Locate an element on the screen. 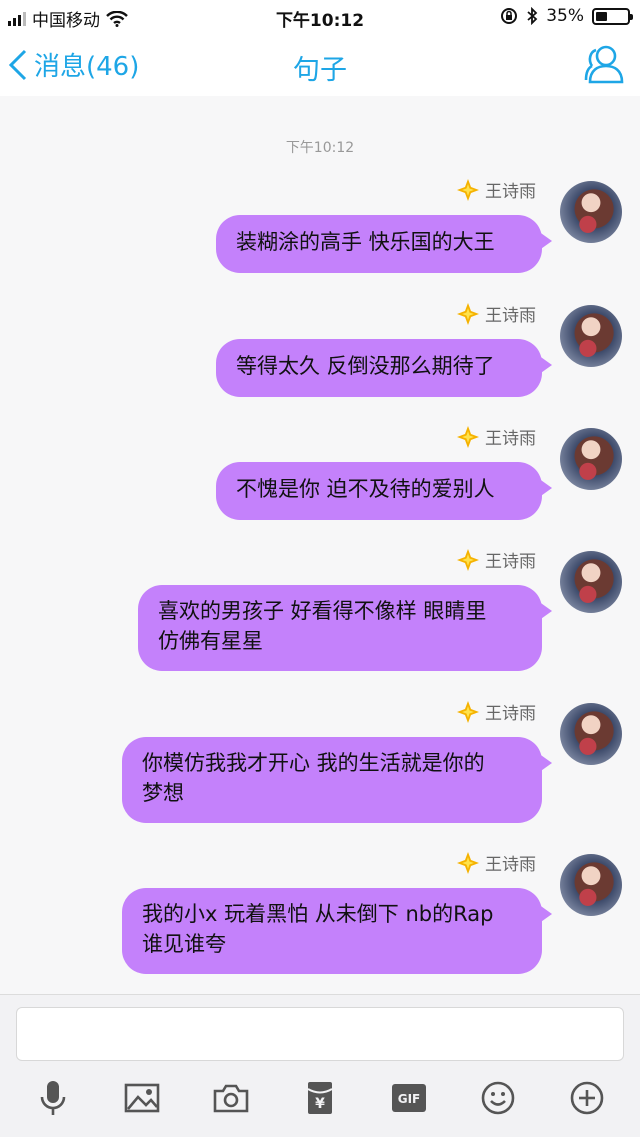 The image size is (640, 1137). message-bubble: 等得太久 反倒没那么期待了 is located at coordinates (384, 368).